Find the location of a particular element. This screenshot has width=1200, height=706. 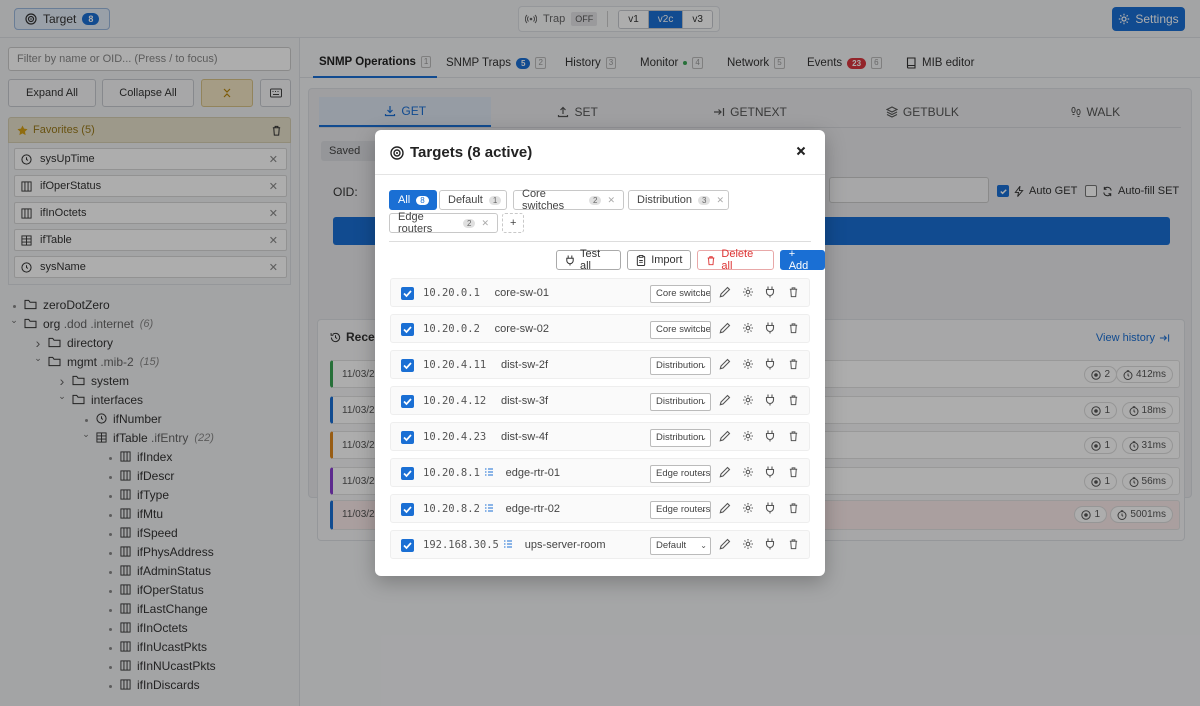

list-icon is located at coordinates (488, 508).